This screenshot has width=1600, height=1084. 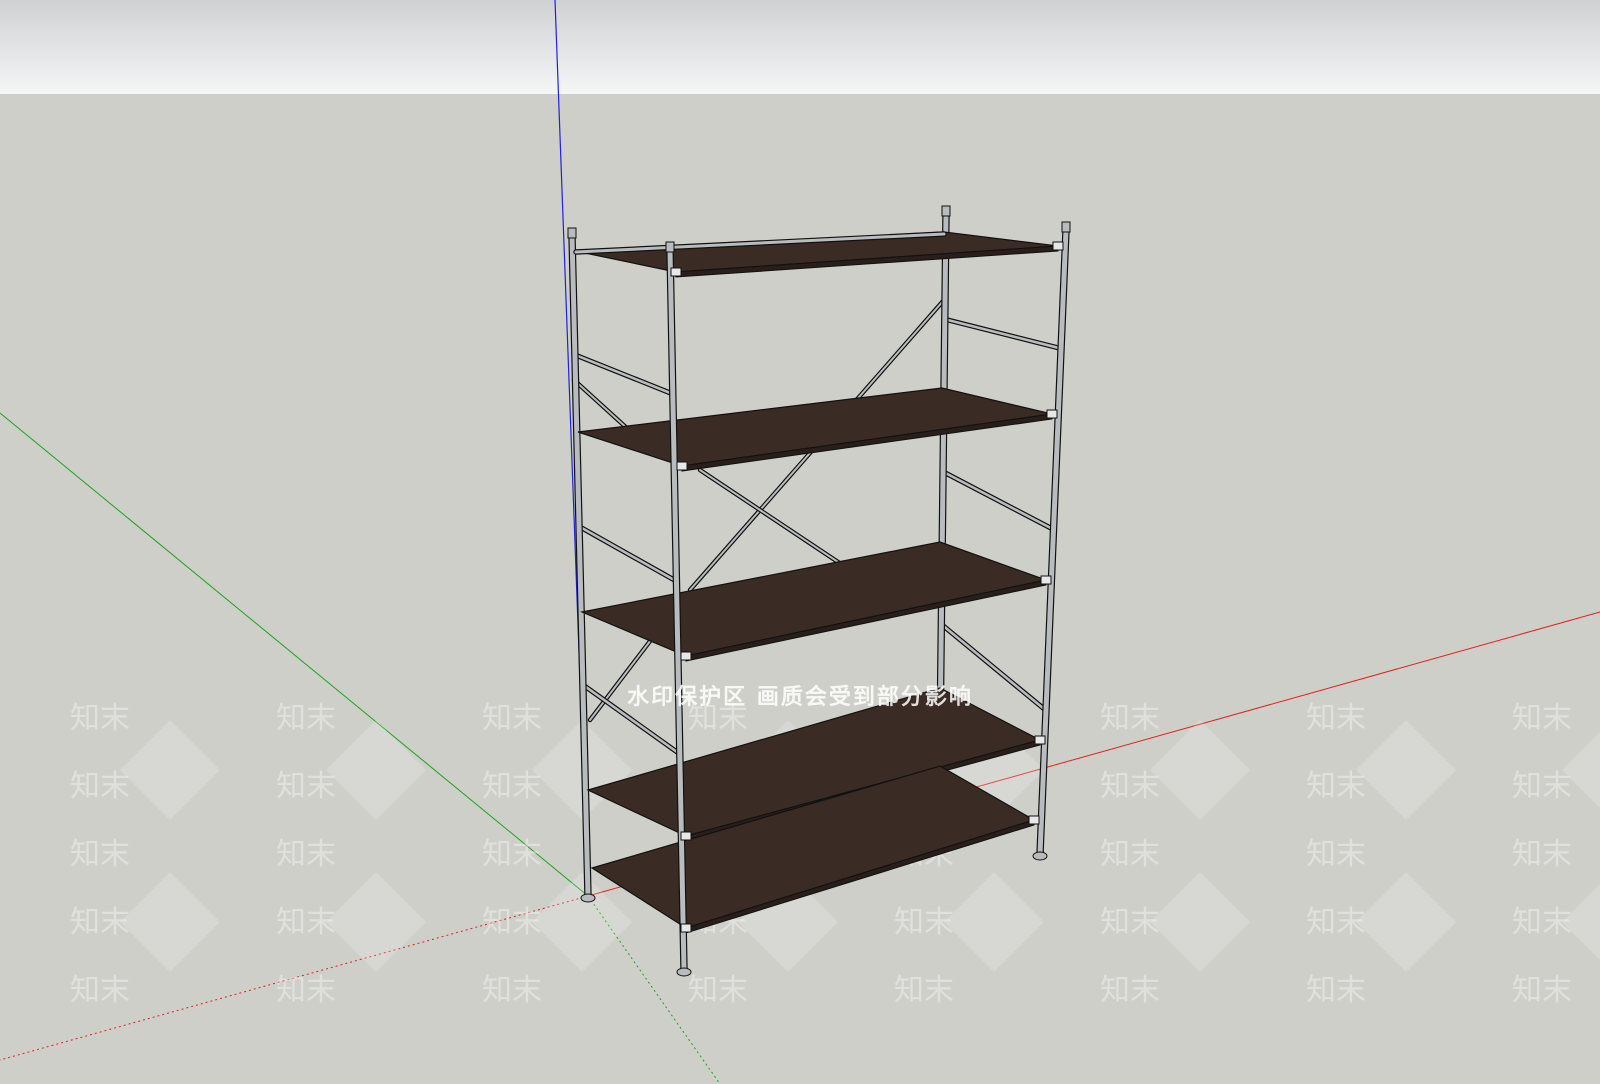 I want to click on sky, so click(x=800, y=47).